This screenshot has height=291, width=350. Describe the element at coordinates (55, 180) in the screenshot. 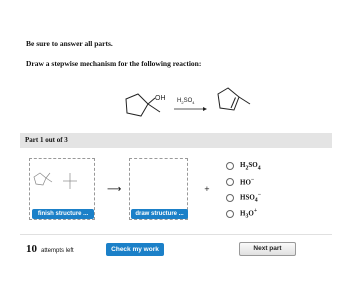

I see `structure-preview` at that location.